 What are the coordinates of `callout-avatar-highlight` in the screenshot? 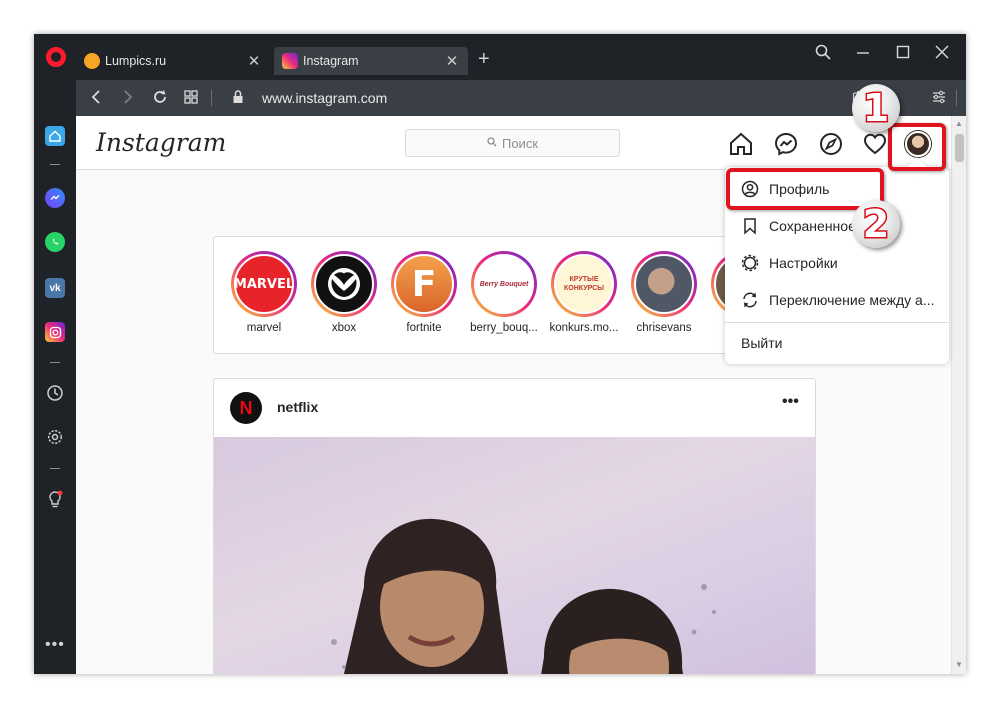 It's located at (917, 147).